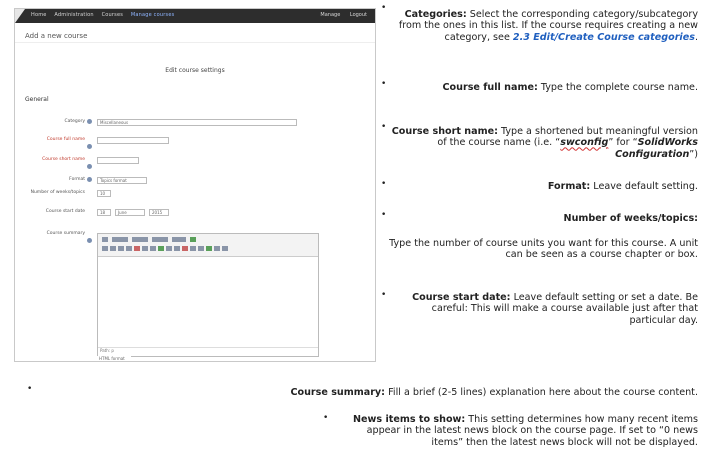 Image resolution: width=702 pixels, height=471 pixels. Describe the element at coordinates (617, 87) in the screenshot. I see `note-text: Type the complete course name.` at that location.